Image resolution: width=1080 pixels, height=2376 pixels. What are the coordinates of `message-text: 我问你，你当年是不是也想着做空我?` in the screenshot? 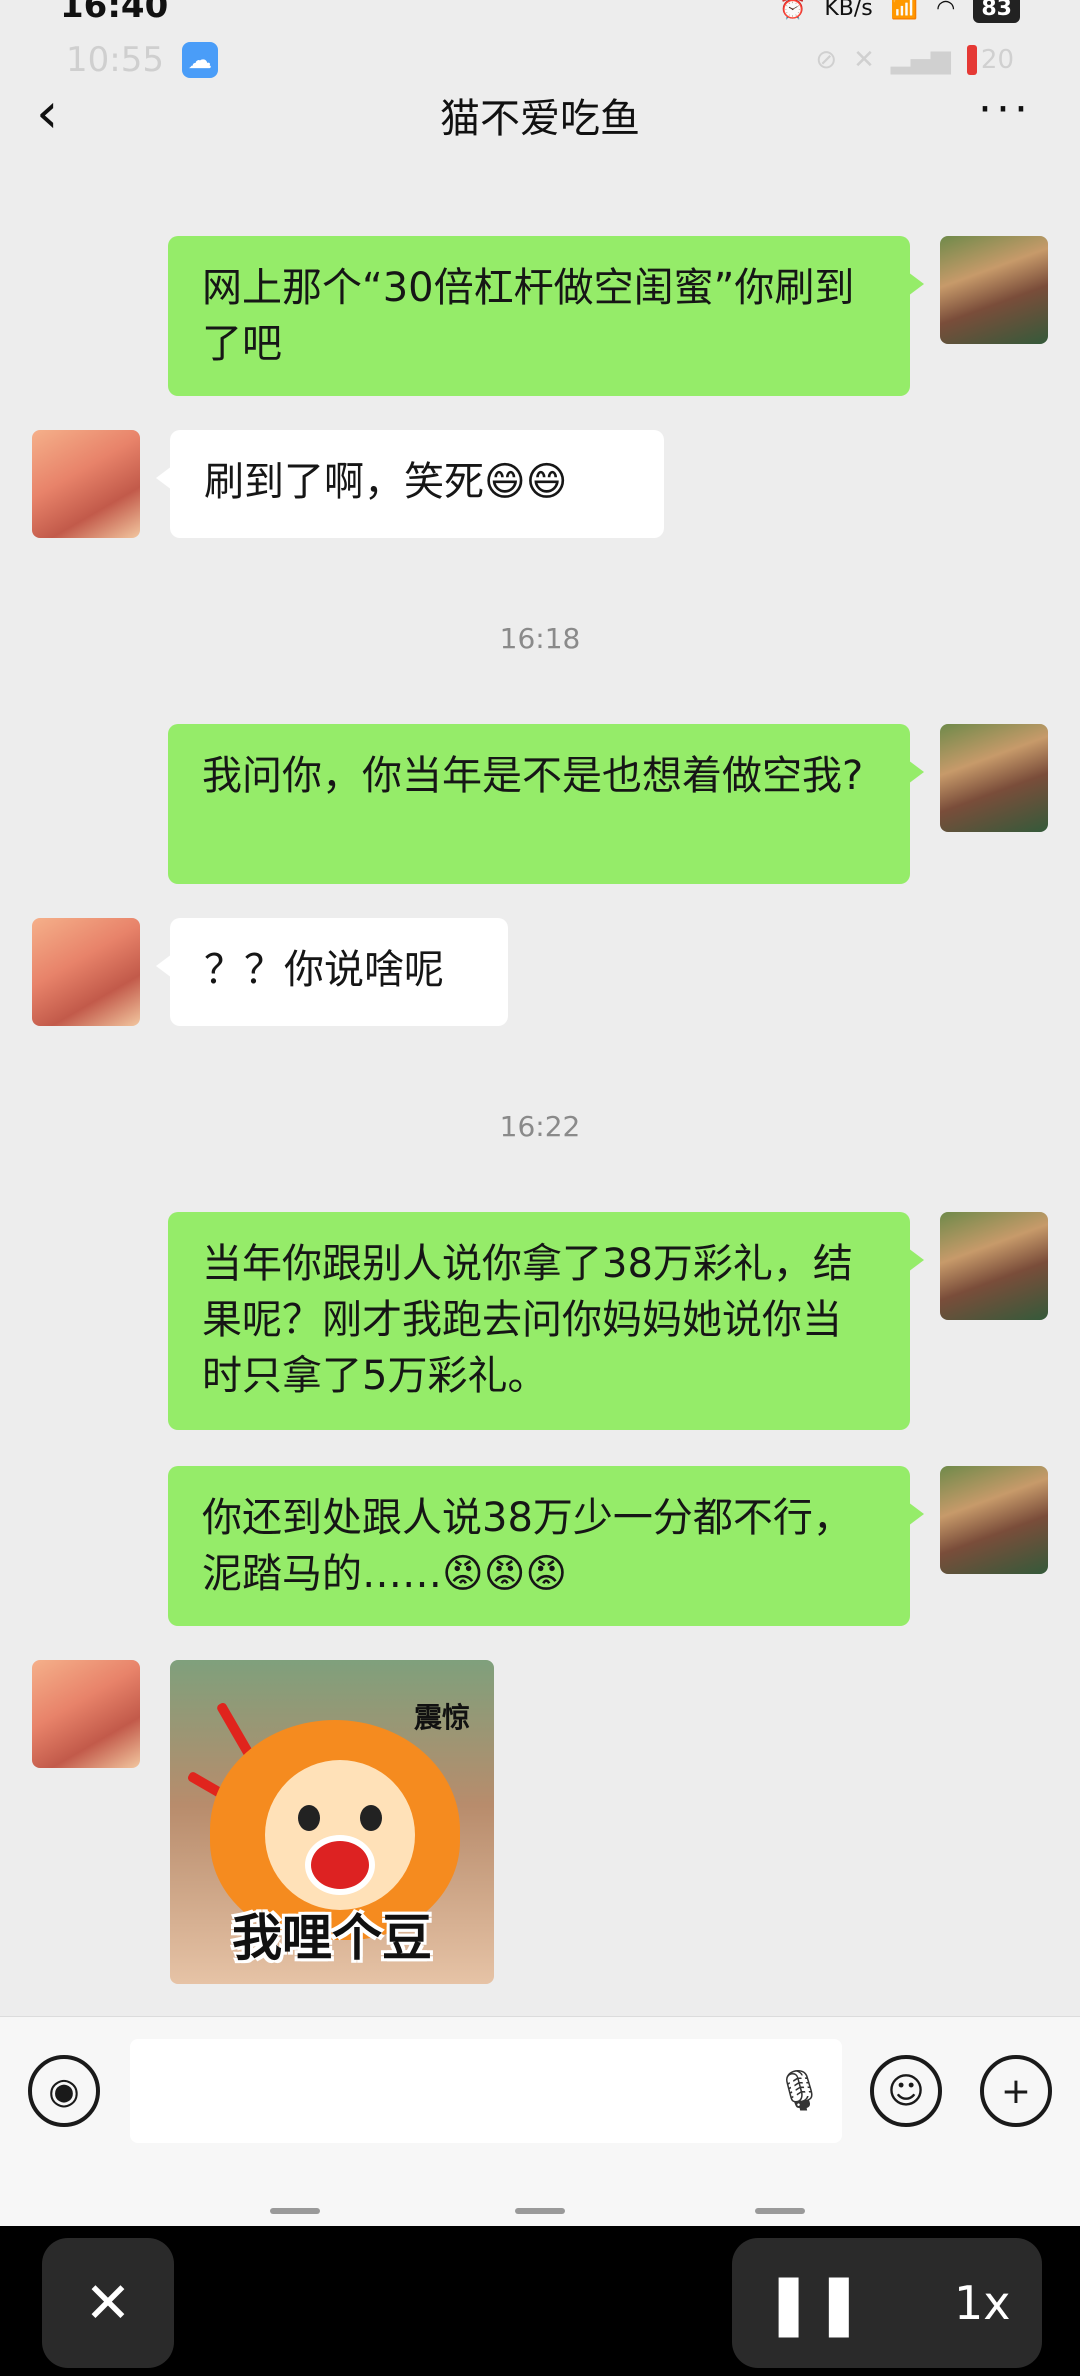 It's located at (533, 776).